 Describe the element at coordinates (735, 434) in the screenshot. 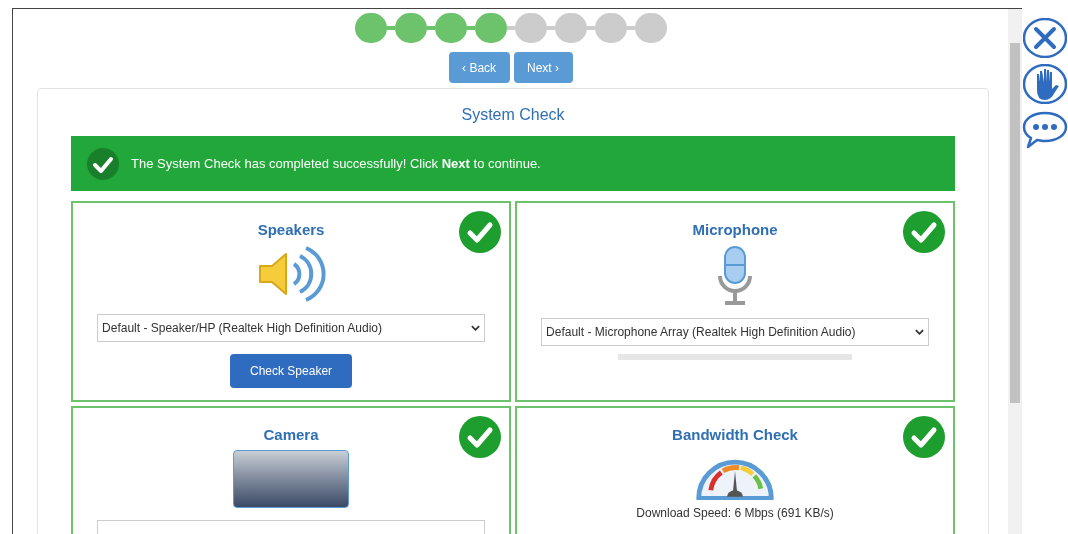

I see `check-title: Bandwidth Check` at that location.